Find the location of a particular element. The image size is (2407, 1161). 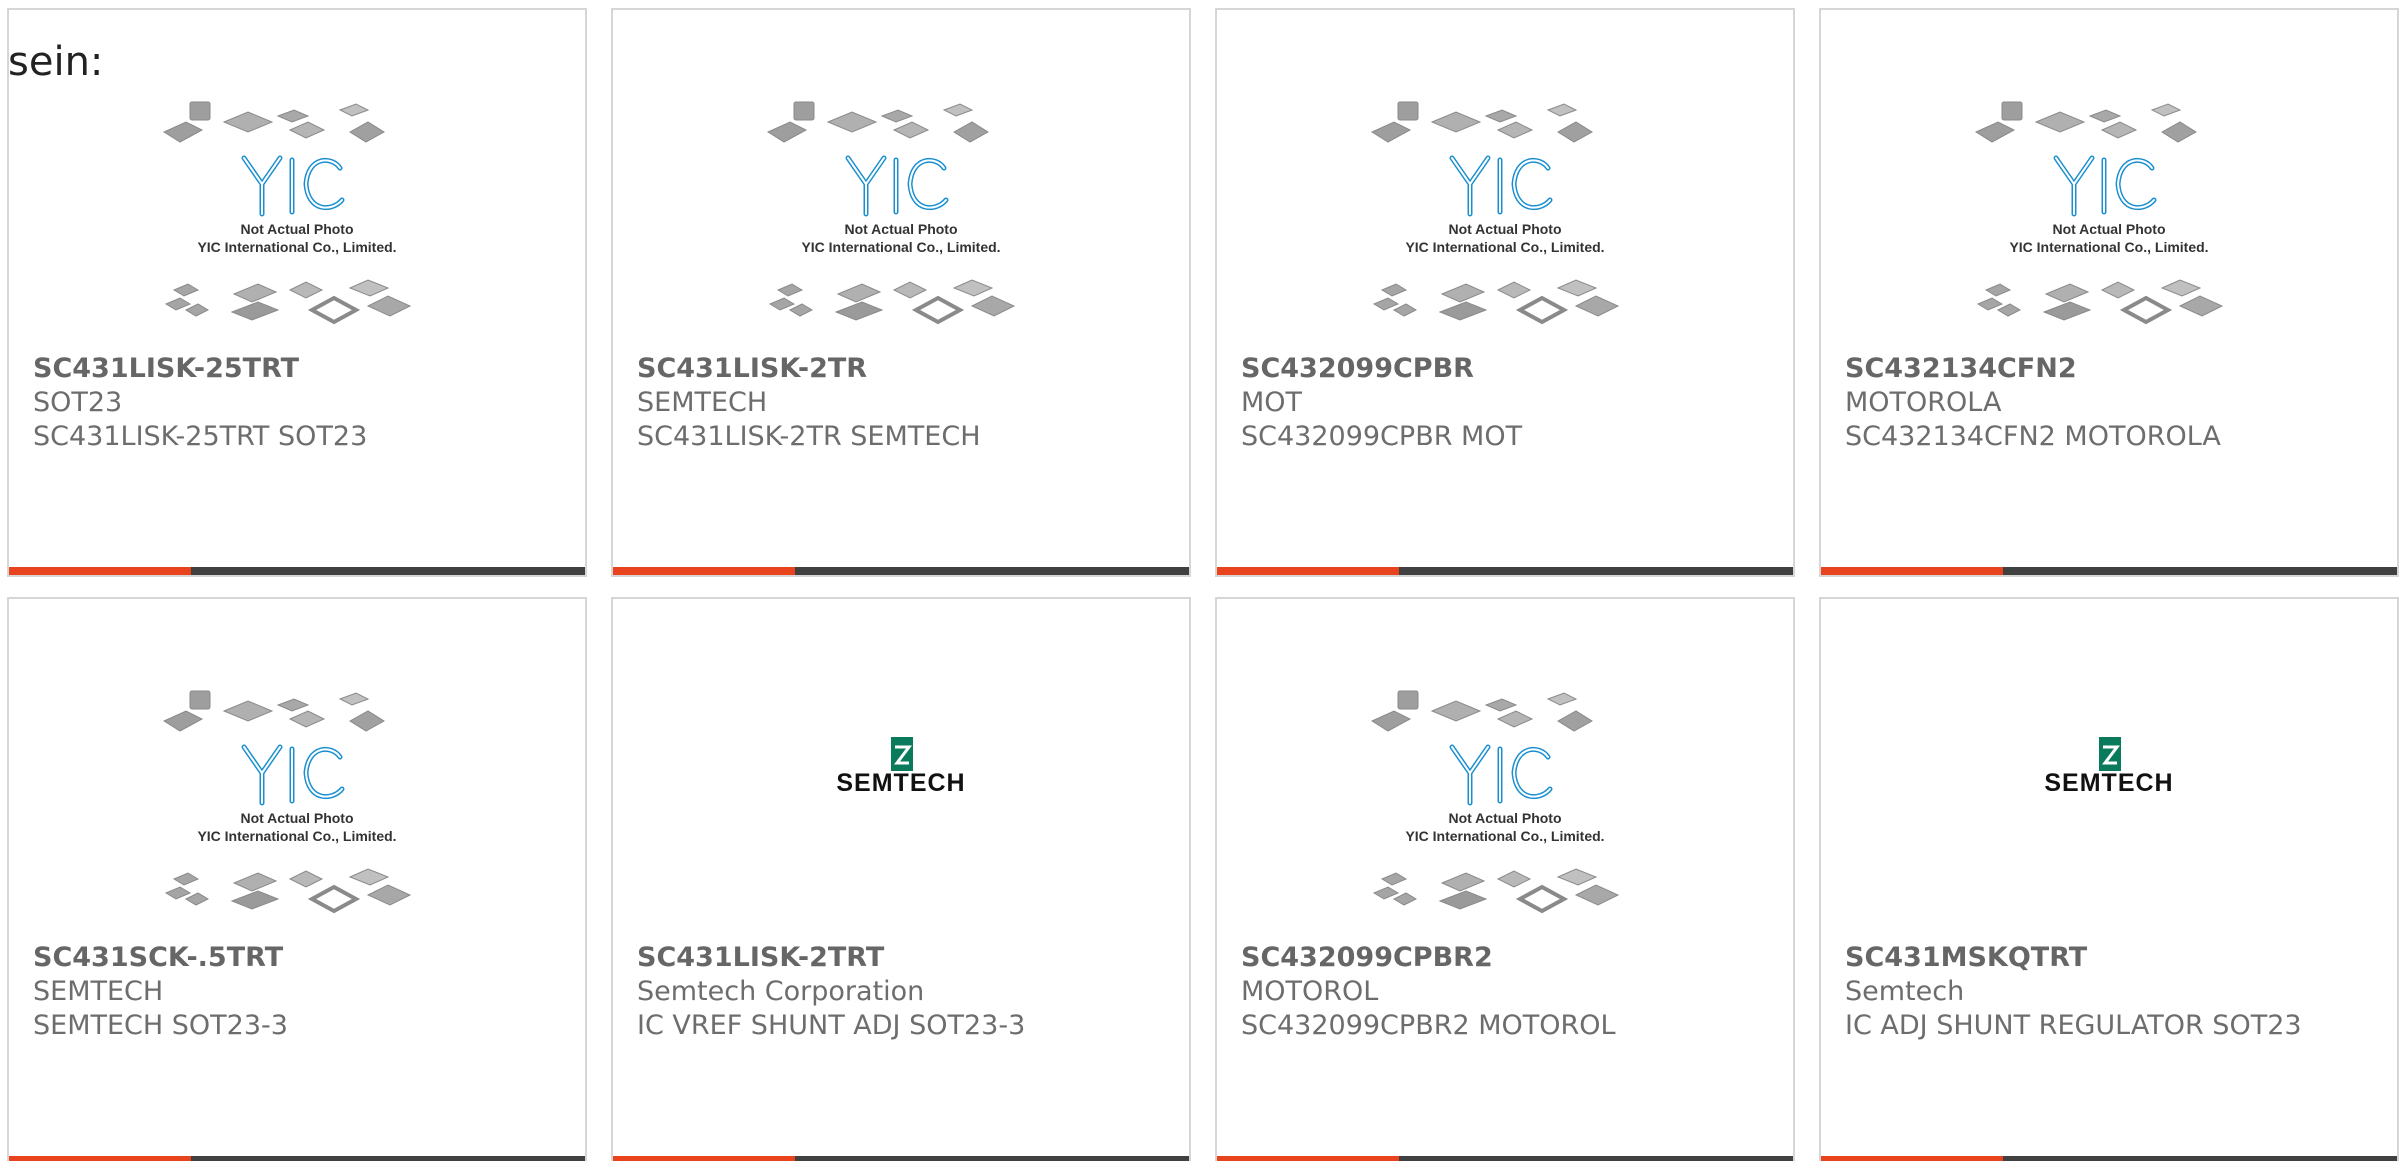

product-manufacturer: Semtech is located at coordinates (1905, 991).